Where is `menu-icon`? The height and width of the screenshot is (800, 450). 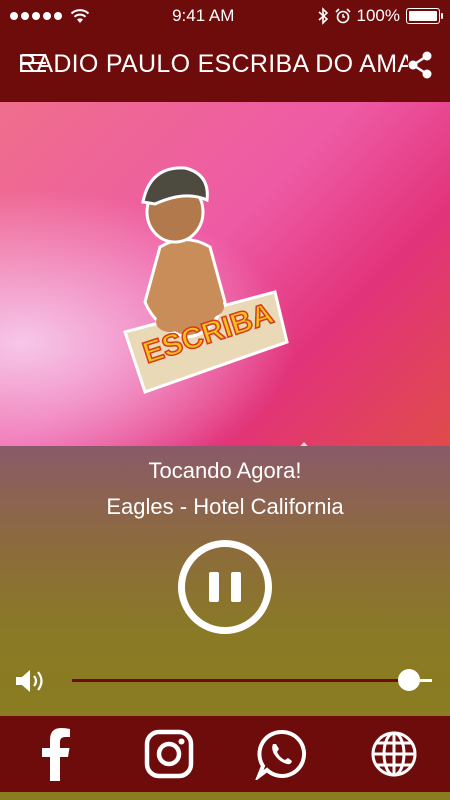 menu-icon is located at coordinates (34, 65).